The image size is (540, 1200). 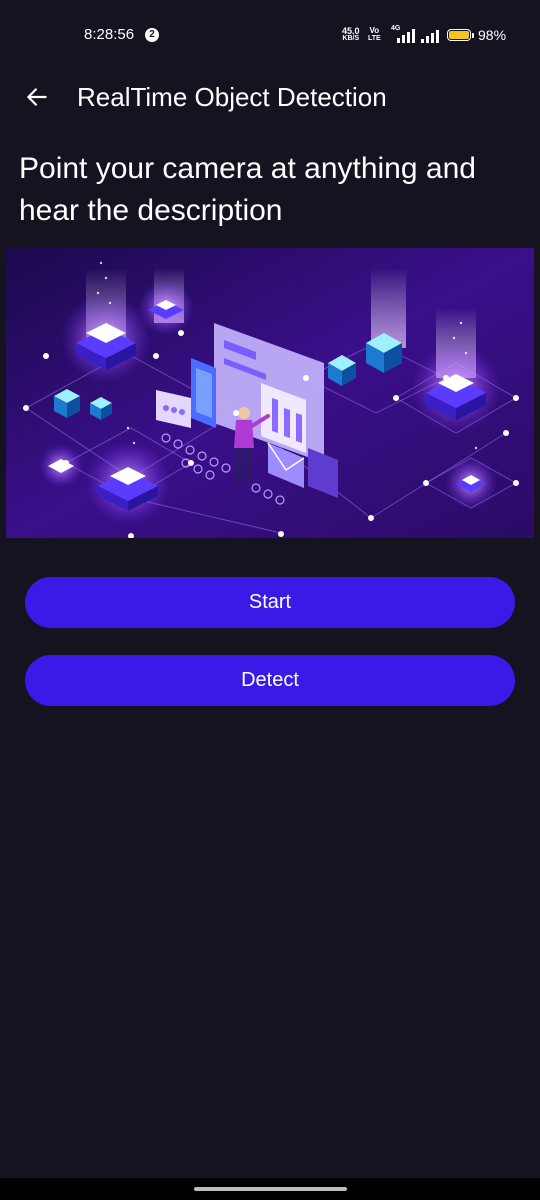 I want to click on network-speed: 45.0 KB/S, so click(x=351, y=35).